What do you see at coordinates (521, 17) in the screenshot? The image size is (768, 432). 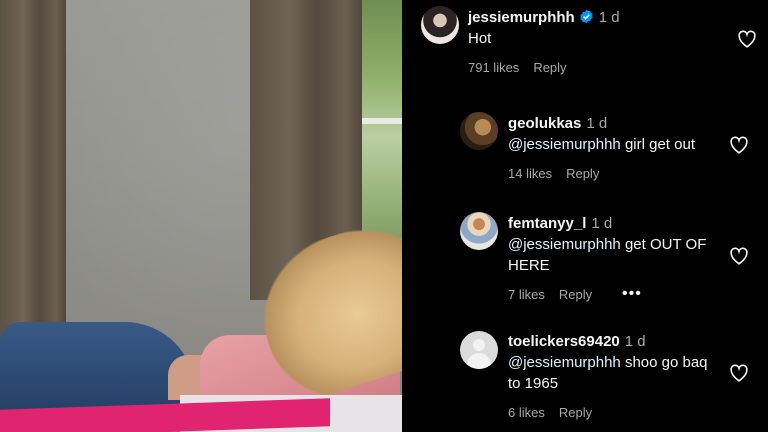 I see `comment-username: jessiemurphhh` at bounding box center [521, 17].